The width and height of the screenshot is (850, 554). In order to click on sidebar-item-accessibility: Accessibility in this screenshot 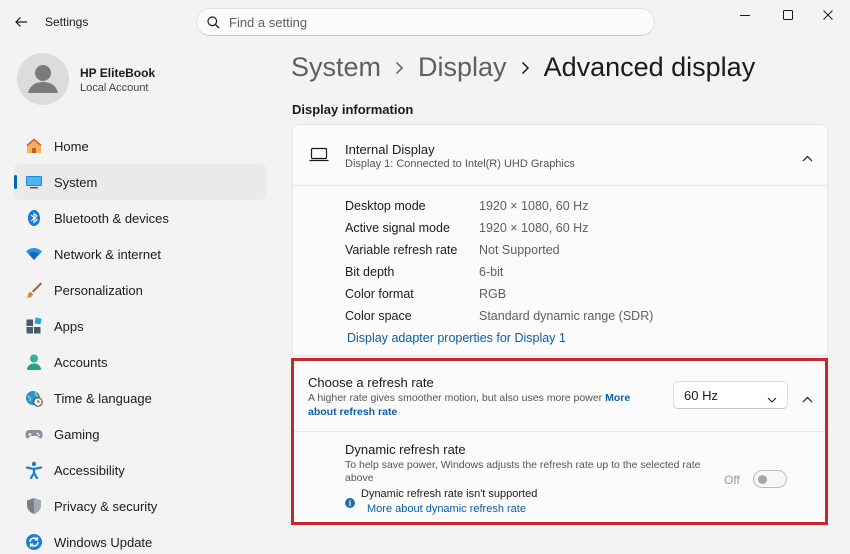, I will do `click(140, 470)`.